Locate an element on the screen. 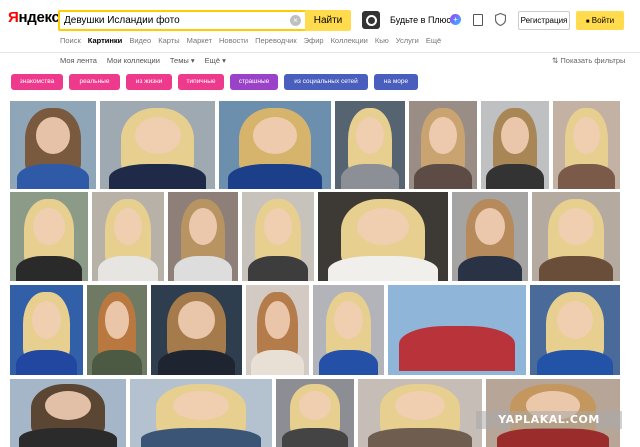  service-tab: Ещё is located at coordinates (433, 42).